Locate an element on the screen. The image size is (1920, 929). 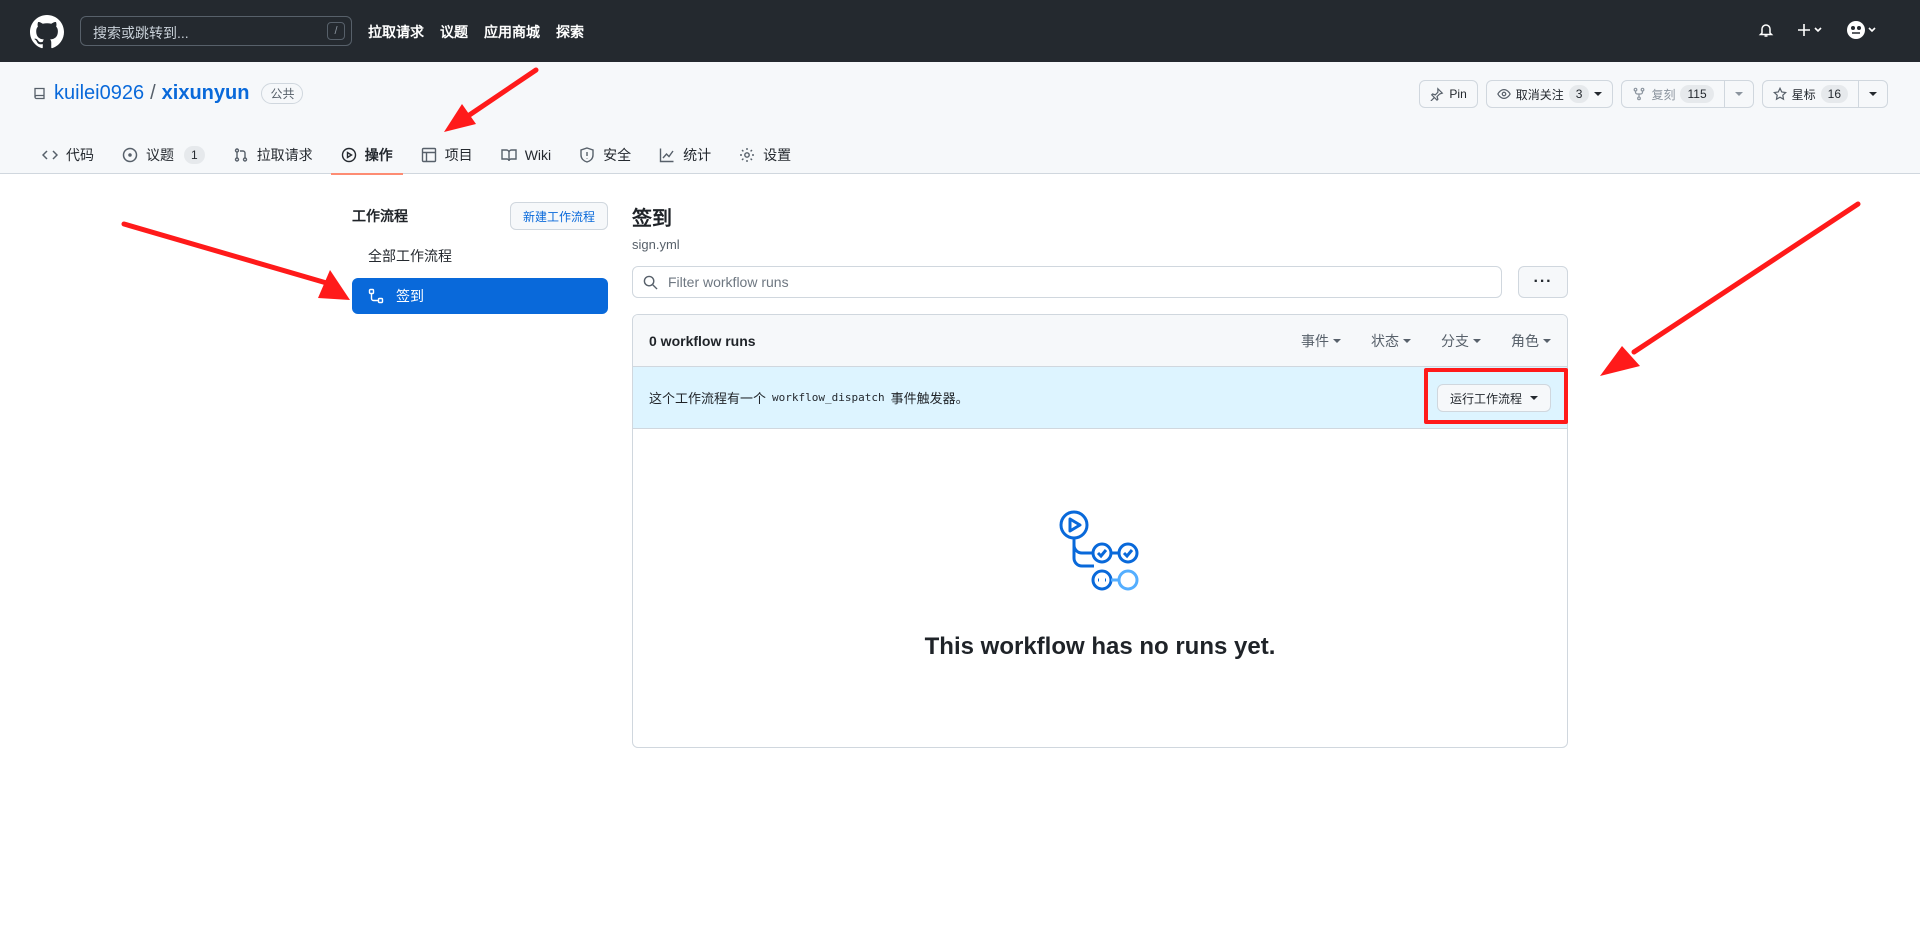
star-label: 星标 is located at coordinates (1803, 94).